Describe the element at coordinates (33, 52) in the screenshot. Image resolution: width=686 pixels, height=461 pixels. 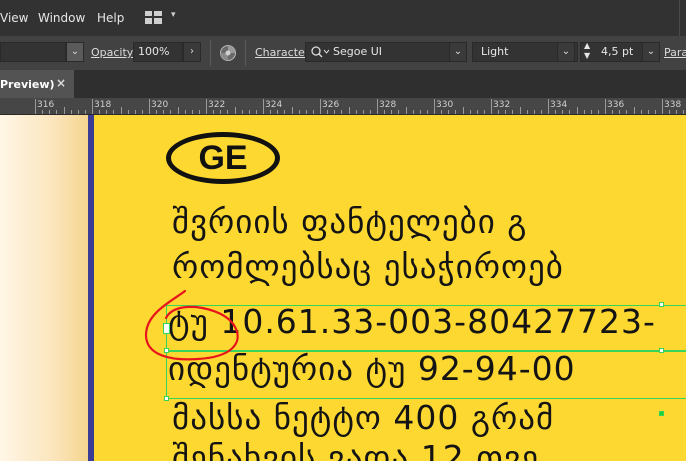
I see `stroke-weight-field` at that location.